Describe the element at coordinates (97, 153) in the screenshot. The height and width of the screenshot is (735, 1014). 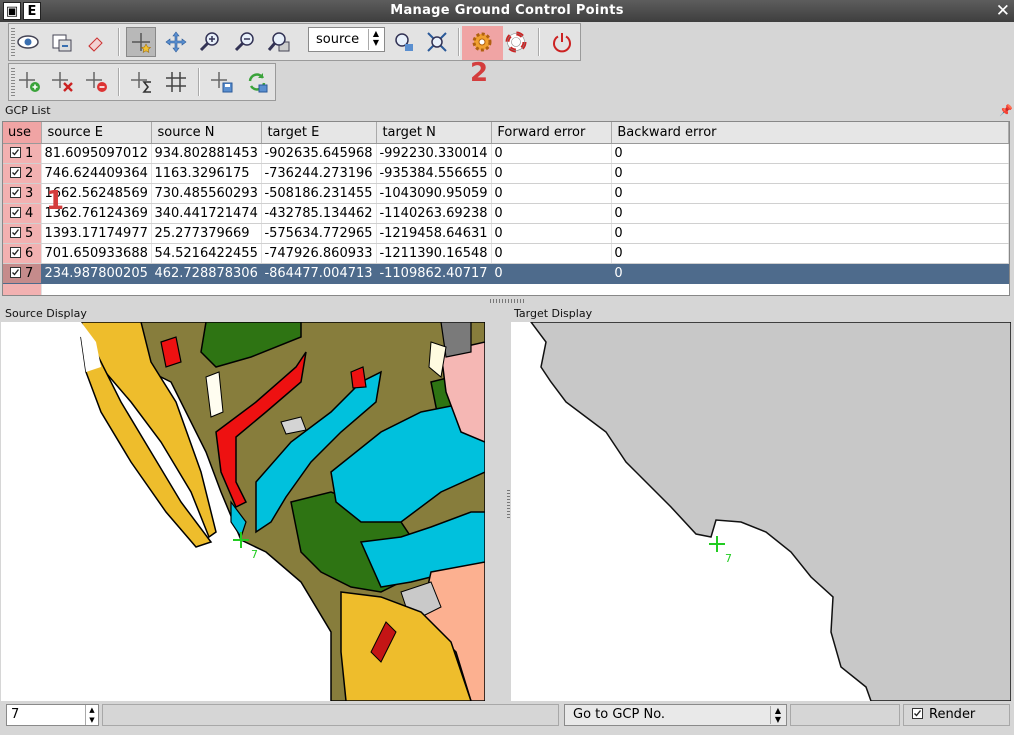
I see `cell-source-e: 81.6095097012` at that location.